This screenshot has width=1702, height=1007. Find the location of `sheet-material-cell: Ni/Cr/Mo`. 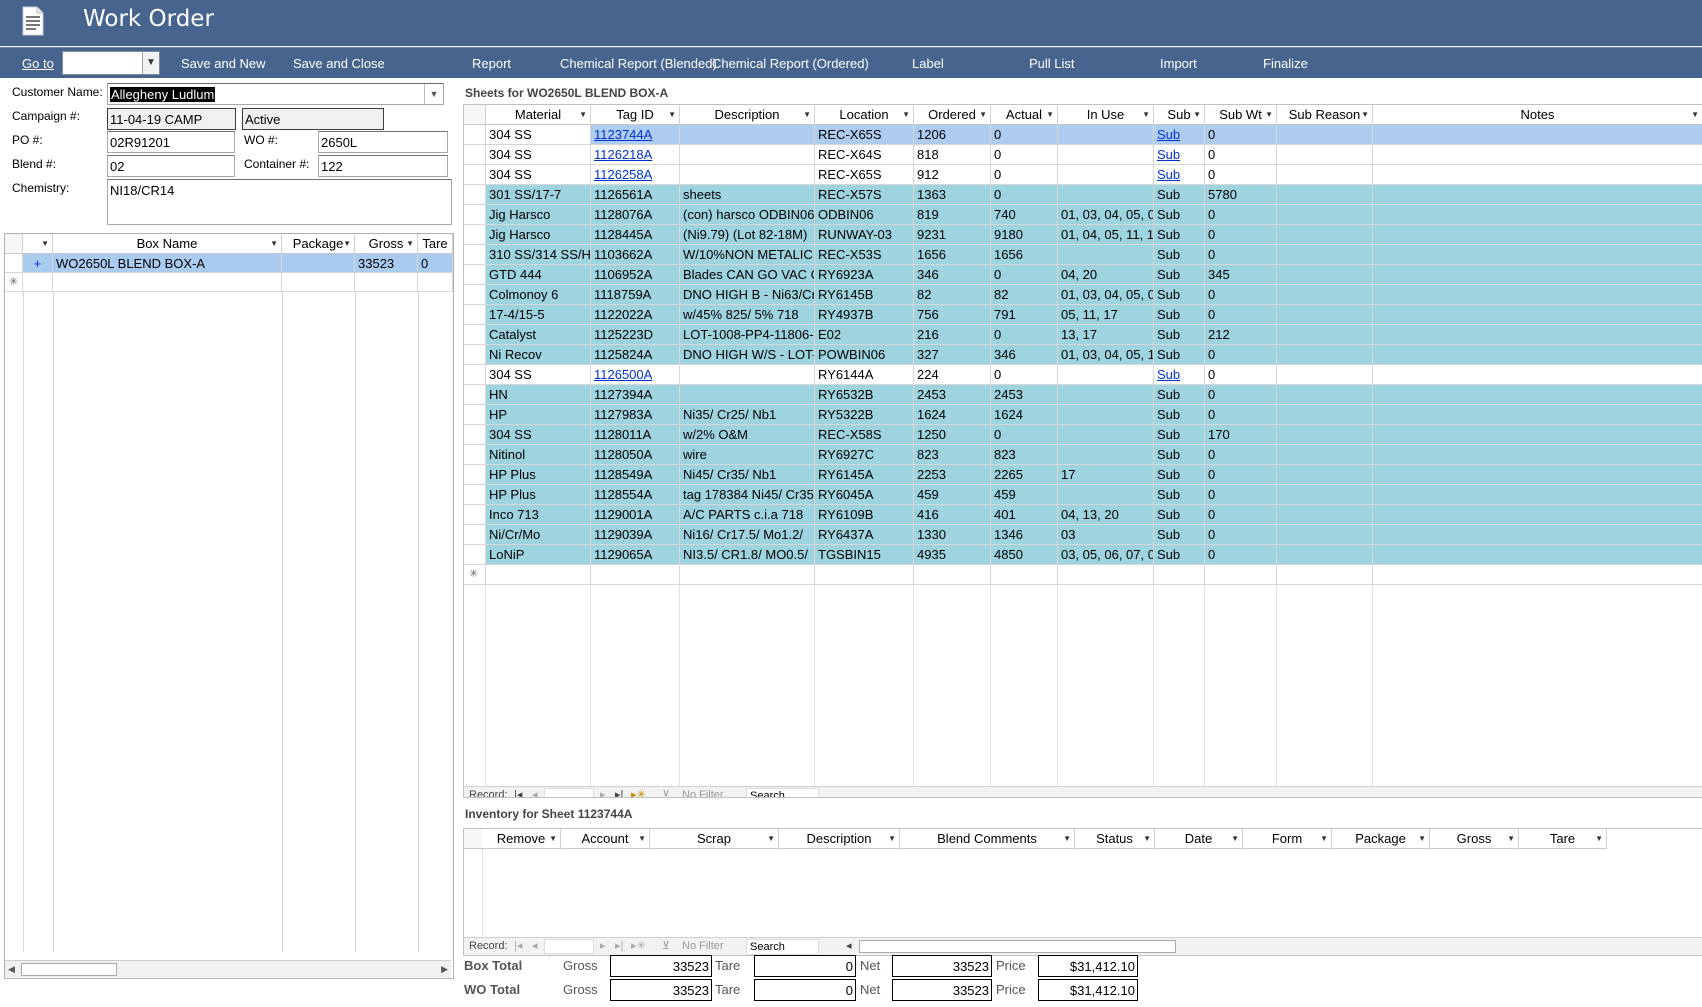

sheet-material-cell: Ni/Cr/Mo is located at coordinates (538, 535).